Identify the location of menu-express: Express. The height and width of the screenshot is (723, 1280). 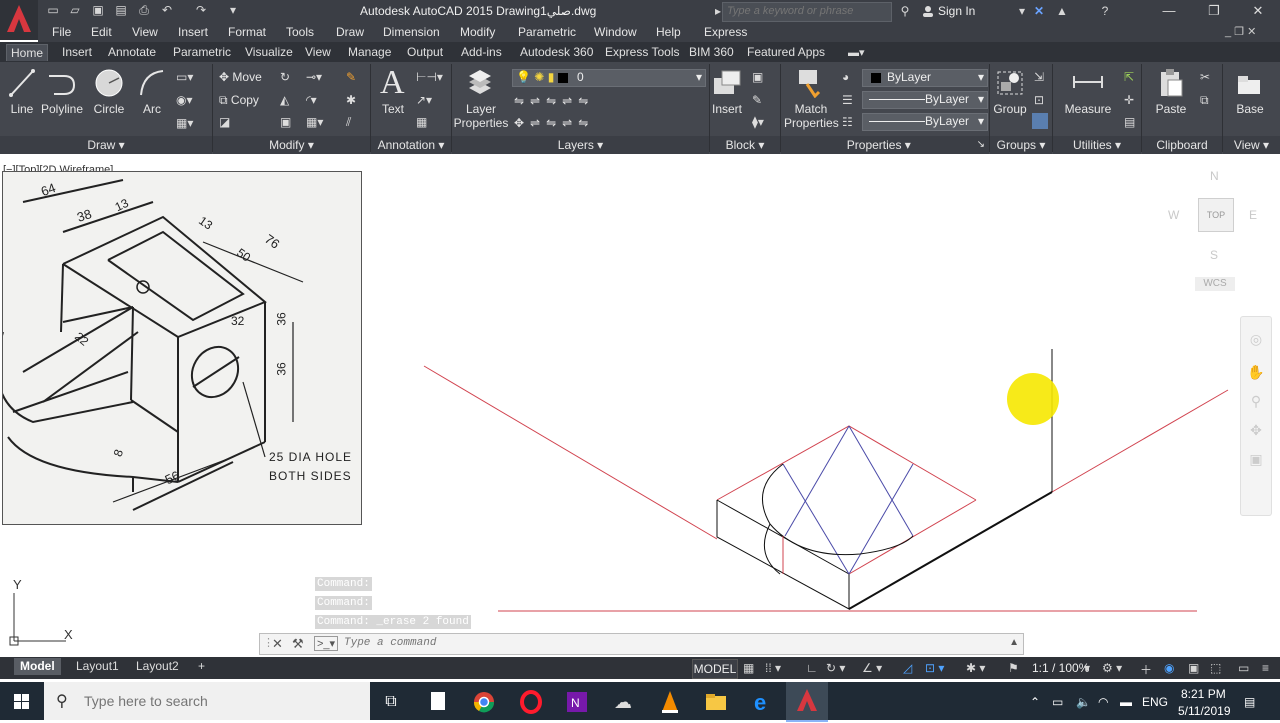
(725, 32).